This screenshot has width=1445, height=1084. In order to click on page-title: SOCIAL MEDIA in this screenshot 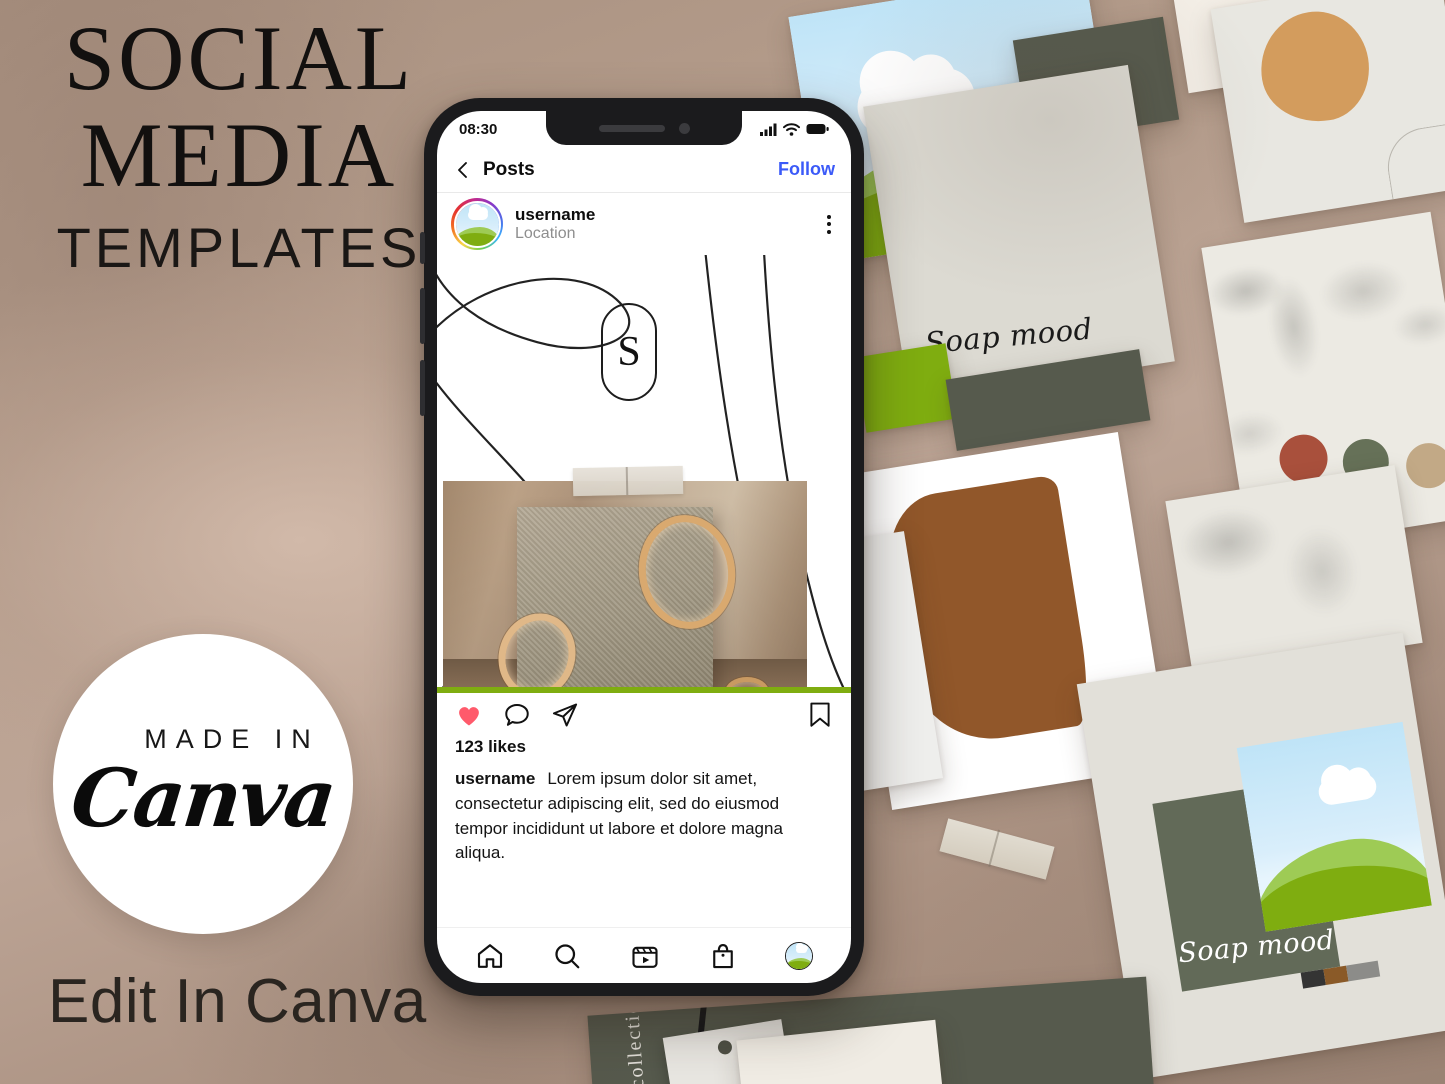, I will do `click(239, 109)`.